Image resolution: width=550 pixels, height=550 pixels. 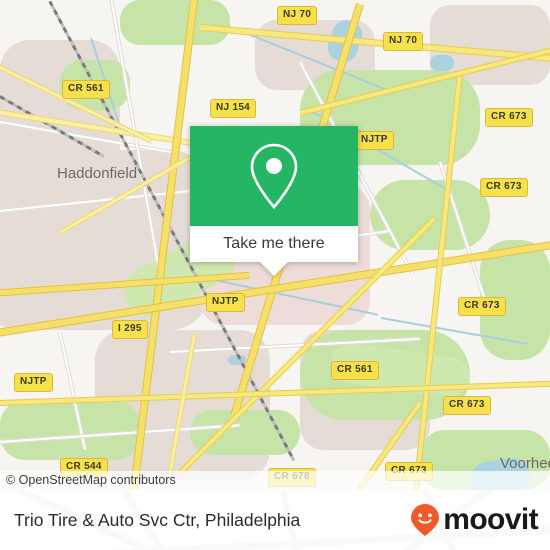 I want to click on map-attribution: © OpenStreetMap contributors, so click(x=275, y=480).